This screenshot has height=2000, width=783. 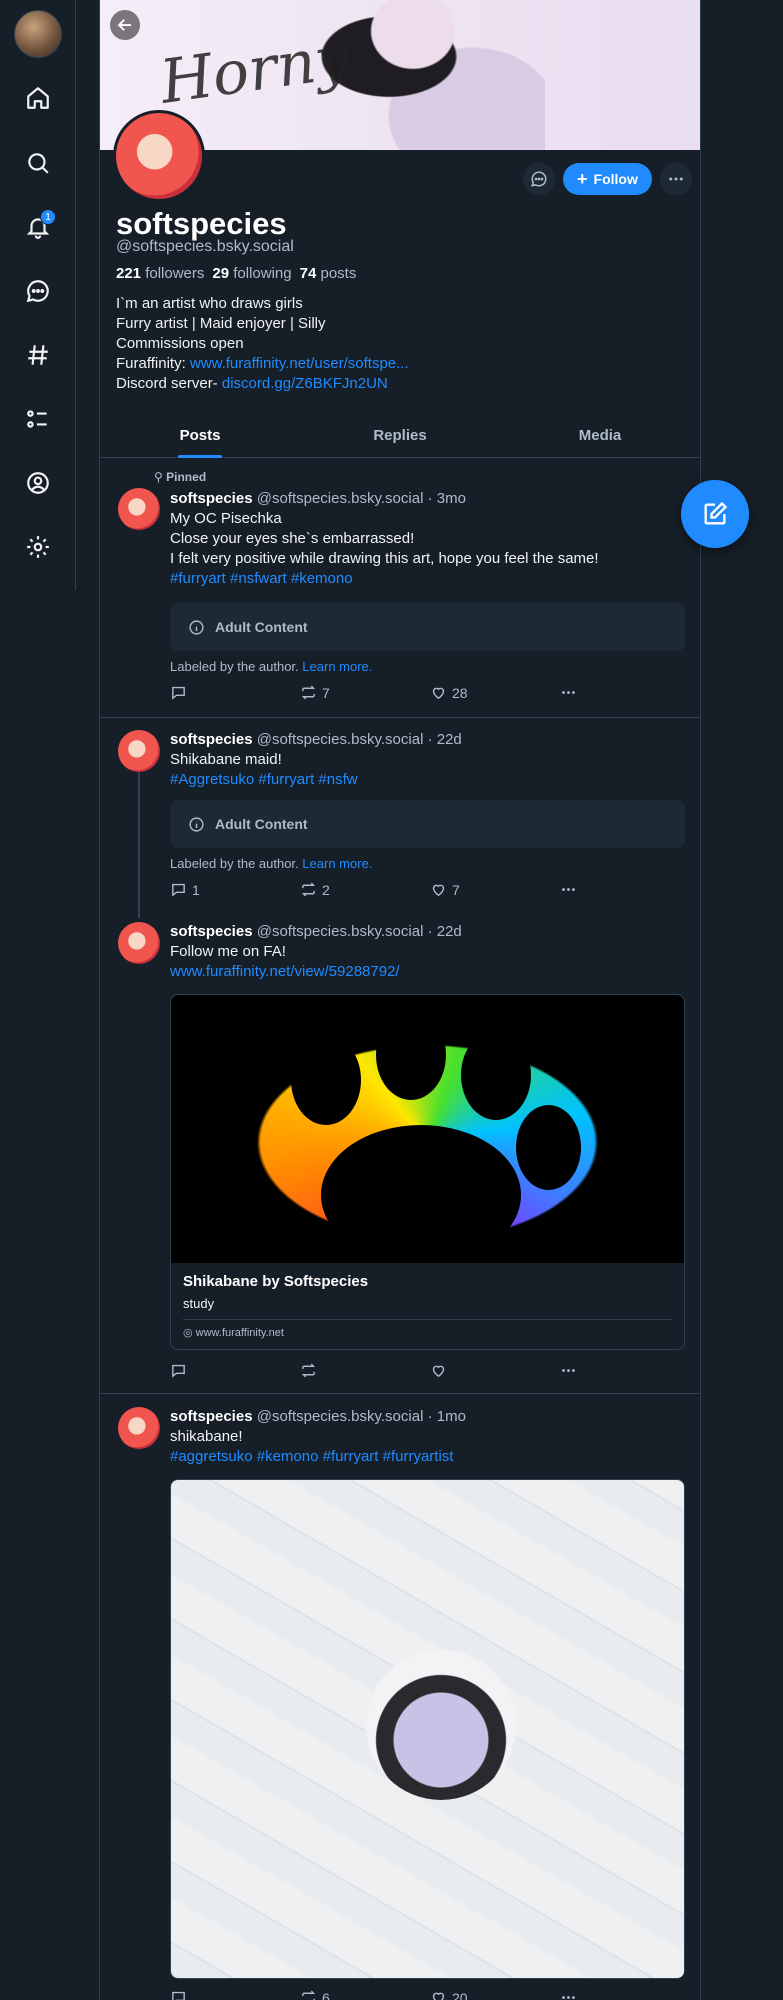 What do you see at coordinates (615, 179) in the screenshot?
I see `follow-label: Follow` at bounding box center [615, 179].